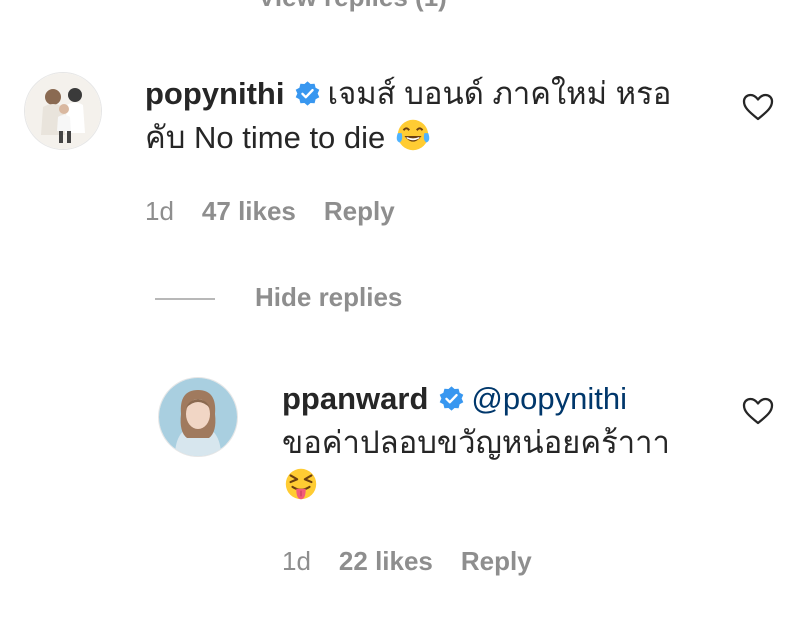  What do you see at coordinates (214, 93) in the screenshot?
I see `comment-username: popynithi` at bounding box center [214, 93].